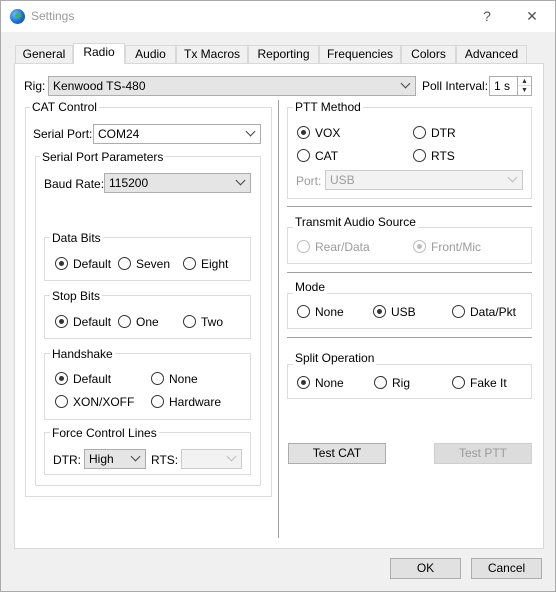  Describe the element at coordinates (189, 263) in the screenshot. I see `data-bits-eight-radio` at that location.